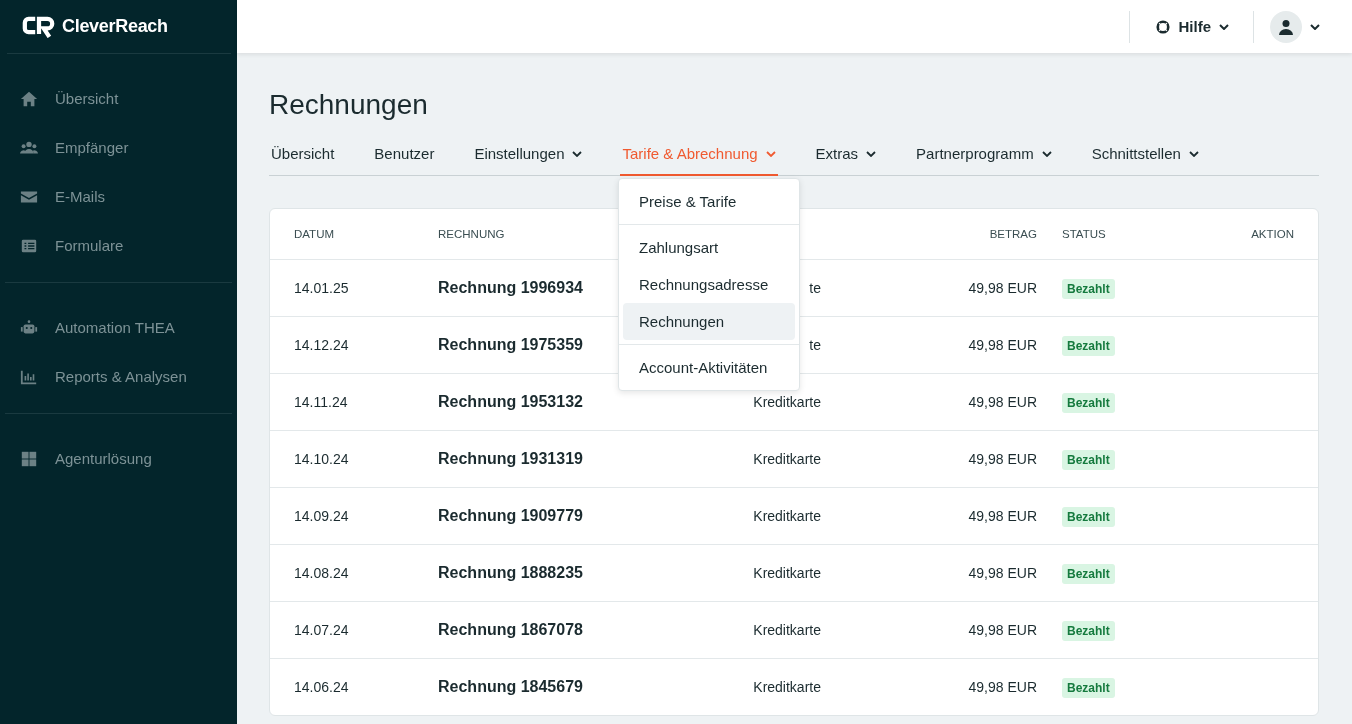 Image resolution: width=1352 pixels, height=724 pixels. What do you see at coordinates (510, 515) in the screenshot?
I see `invoice-link: Rechnung 1909779` at bounding box center [510, 515].